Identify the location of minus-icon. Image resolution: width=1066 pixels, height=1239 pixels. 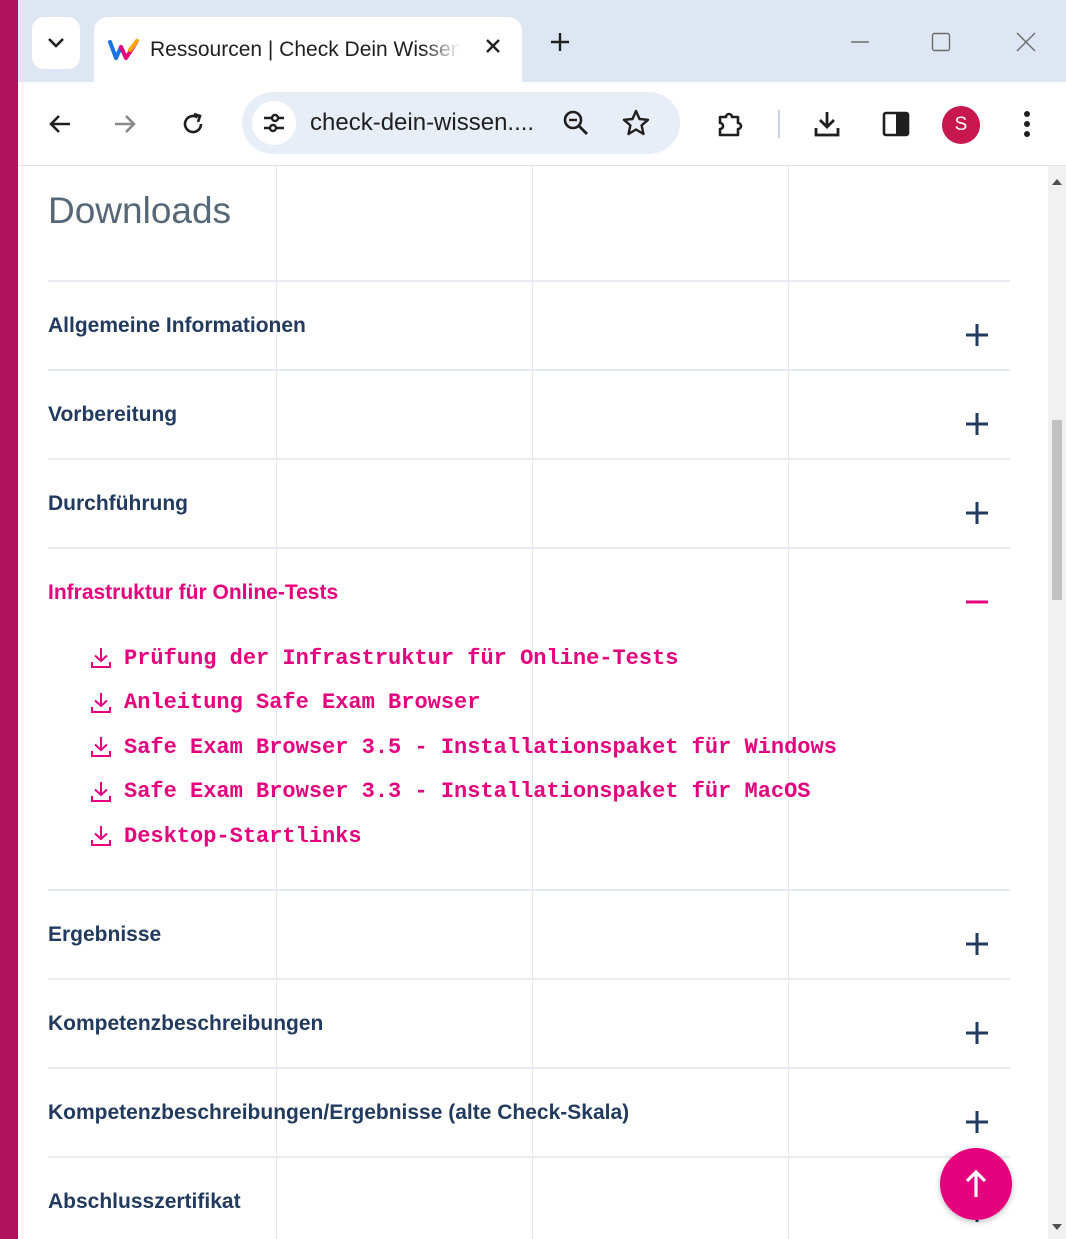
(977, 602).